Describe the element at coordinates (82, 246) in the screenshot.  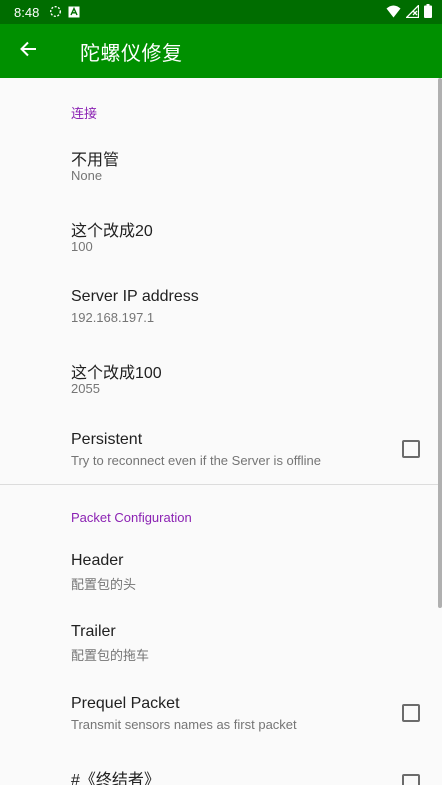
I see `pref-summary: 100` at that location.